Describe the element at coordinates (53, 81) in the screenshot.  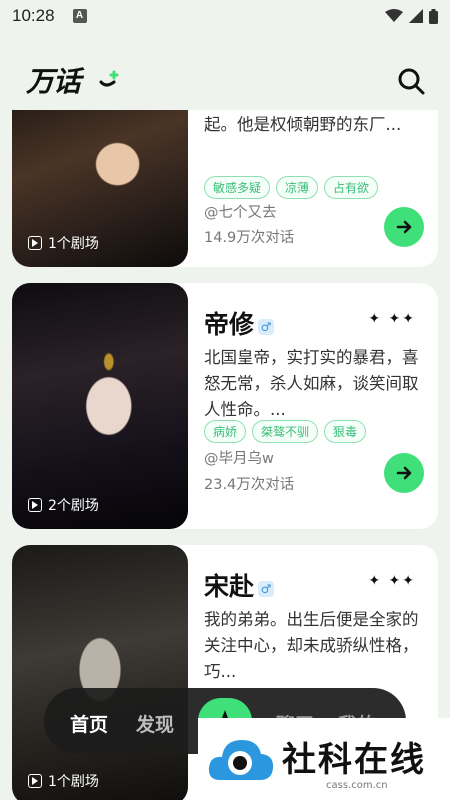
I see `app-logo: 万话` at that location.